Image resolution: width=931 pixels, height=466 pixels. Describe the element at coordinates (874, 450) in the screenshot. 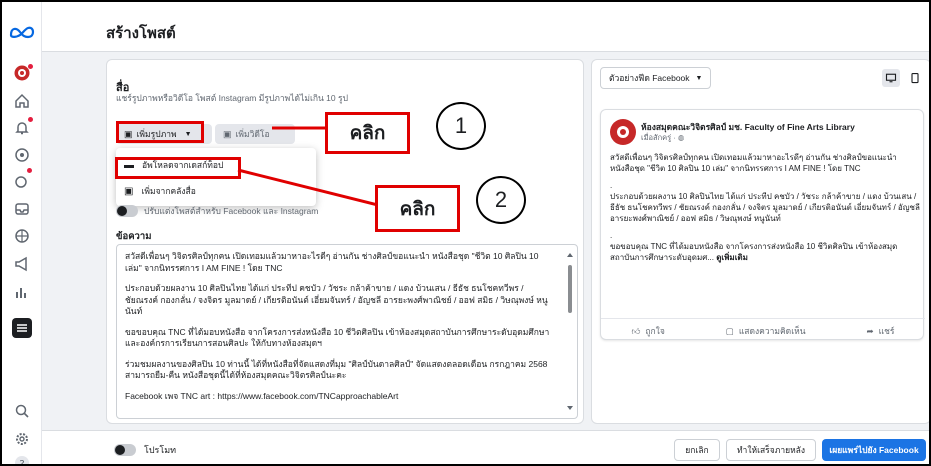

I see `publish-button: เผยแพร่ไปยัง Facebook` at that location.